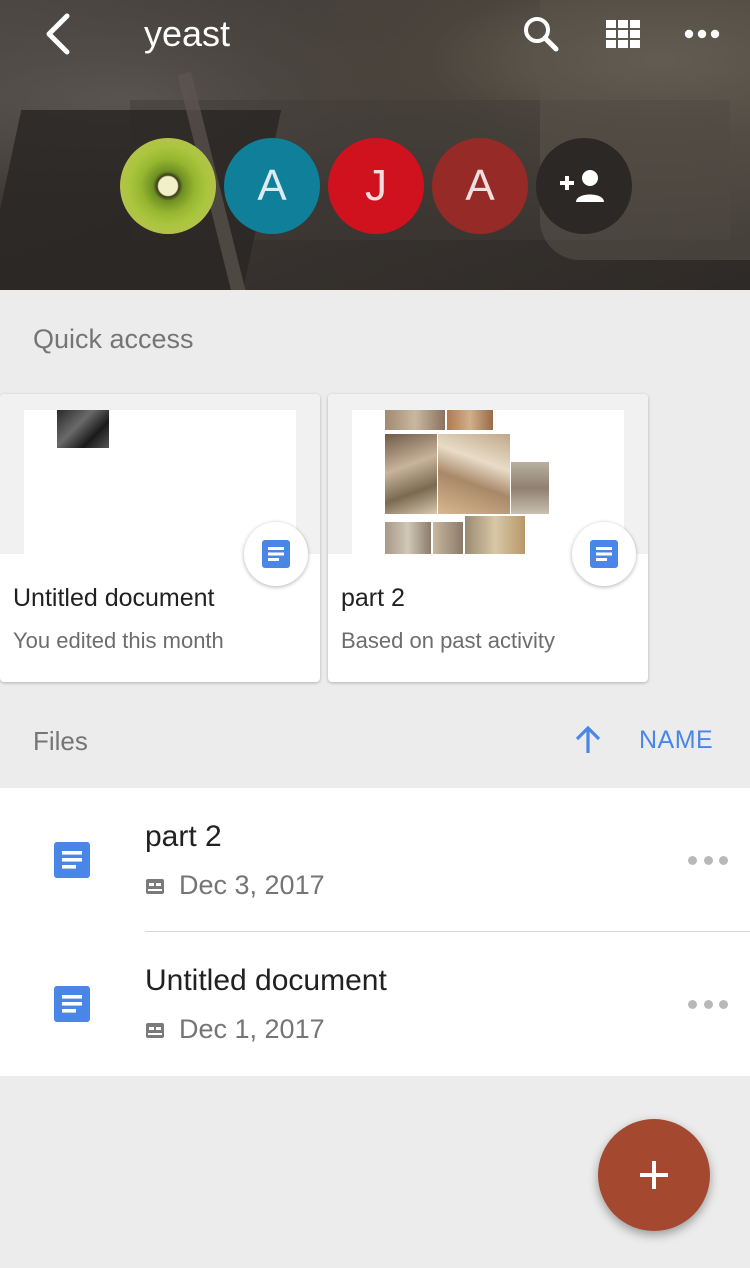  I want to click on quick-access-card: part 2 Based on past activity, so click(488, 538).